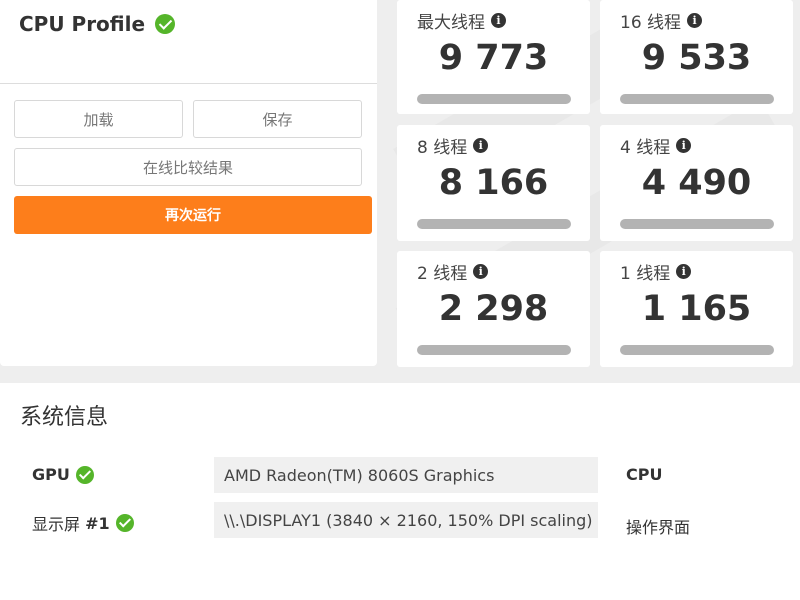 The width and height of the screenshot is (800, 600). Describe the element at coordinates (277, 119) in the screenshot. I see `save-button: 保存` at that location.